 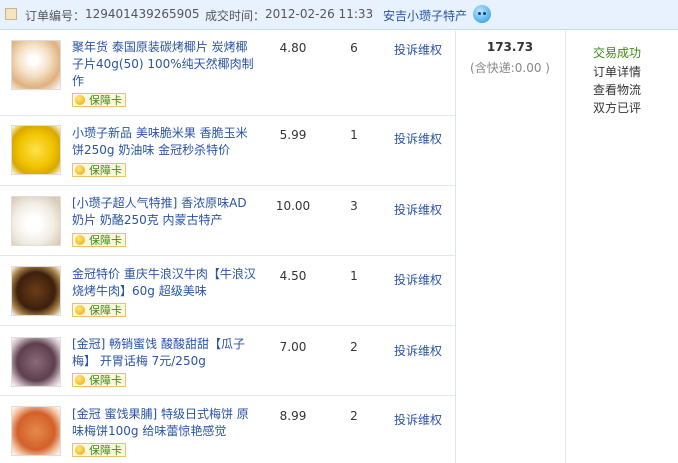 What do you see at coordinates (293, 206) in the screenshot?
I see `item-price: 10.00` at bounding box center [293, 206].